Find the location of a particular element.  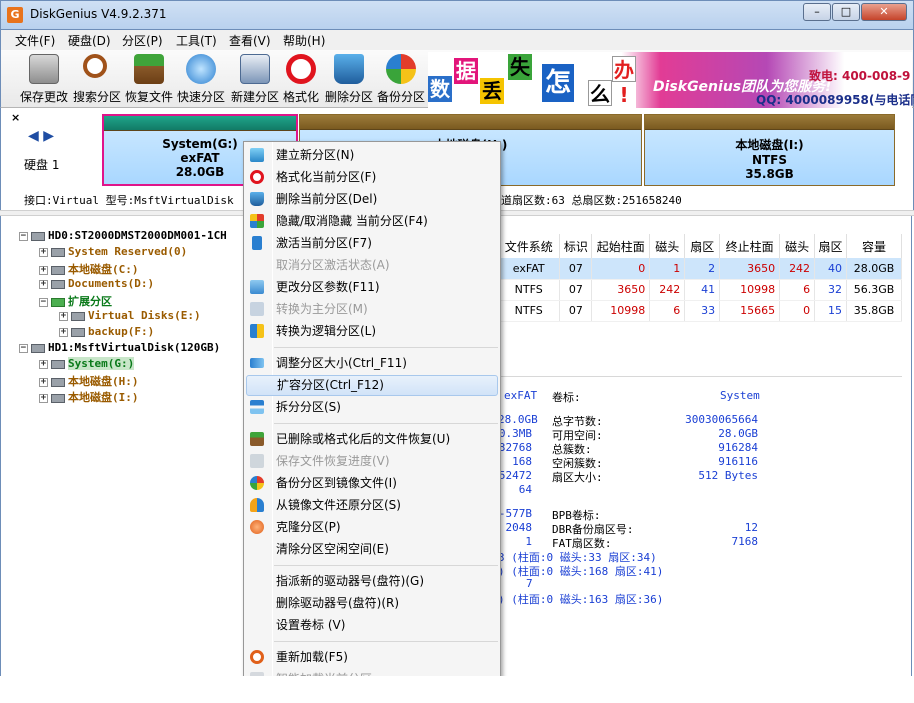

partition-block-i: 本地磁盘(I:) NTFS 35.8GB is located at coordinates (769, 150).